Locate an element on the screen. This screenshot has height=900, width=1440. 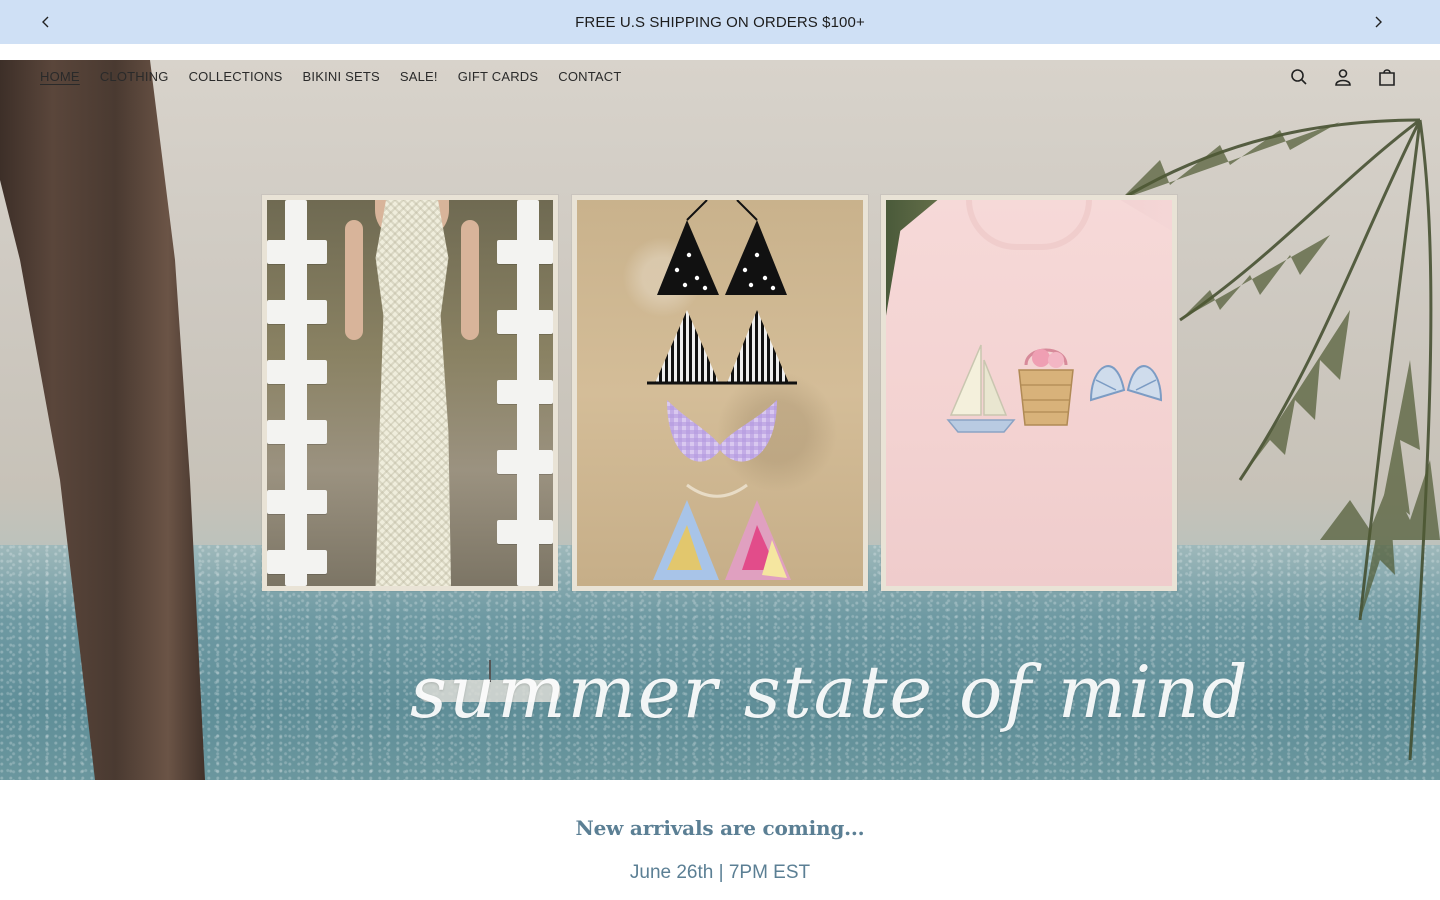
search-icon is located at coordinates (1299, 77).